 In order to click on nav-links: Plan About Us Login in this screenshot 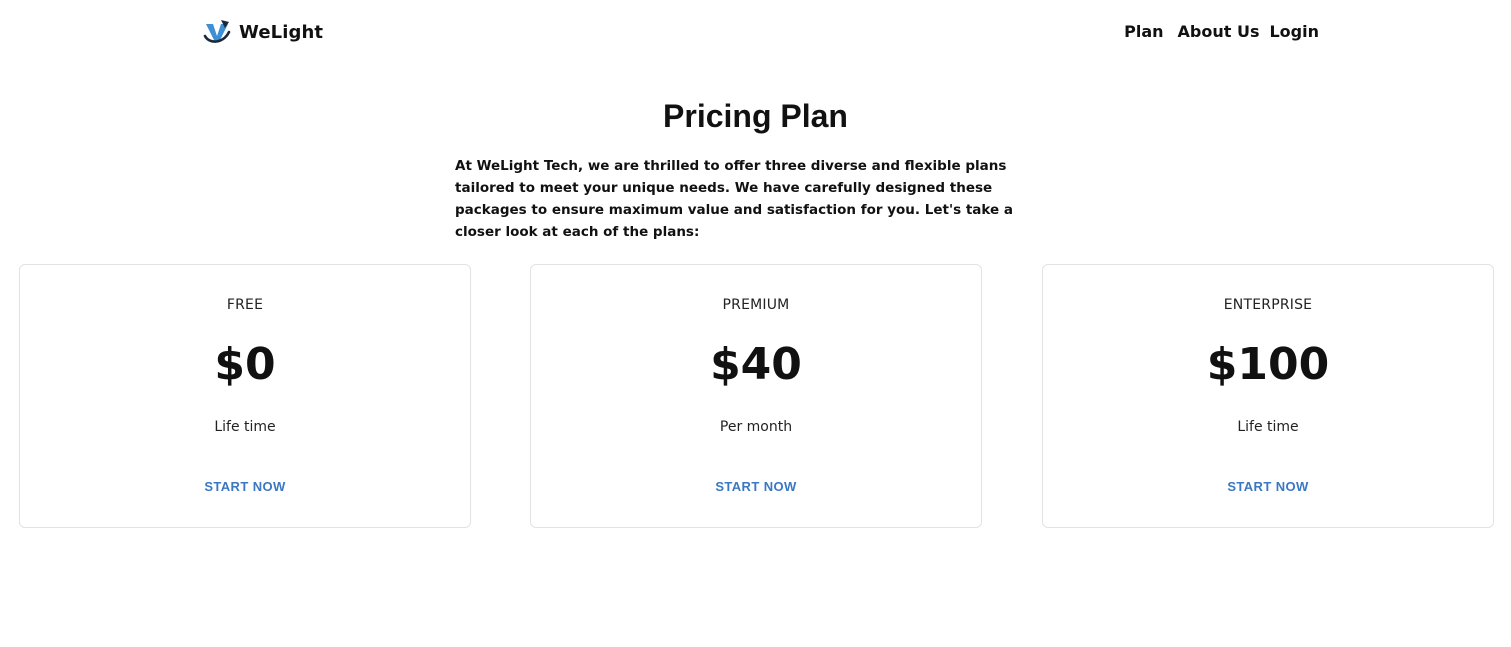, I will do `click(1221, 31)`.